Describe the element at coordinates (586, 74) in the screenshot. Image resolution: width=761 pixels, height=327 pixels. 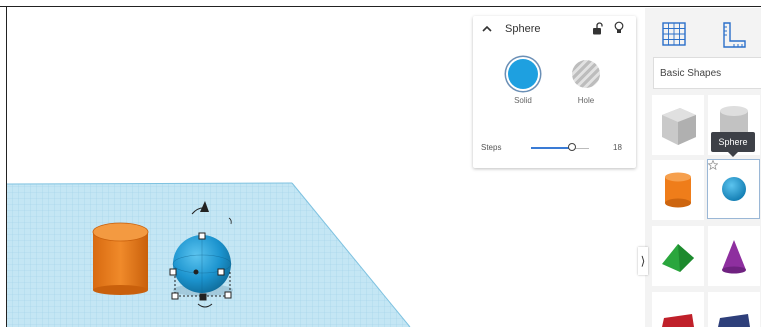
I see `hole-button` at that location.